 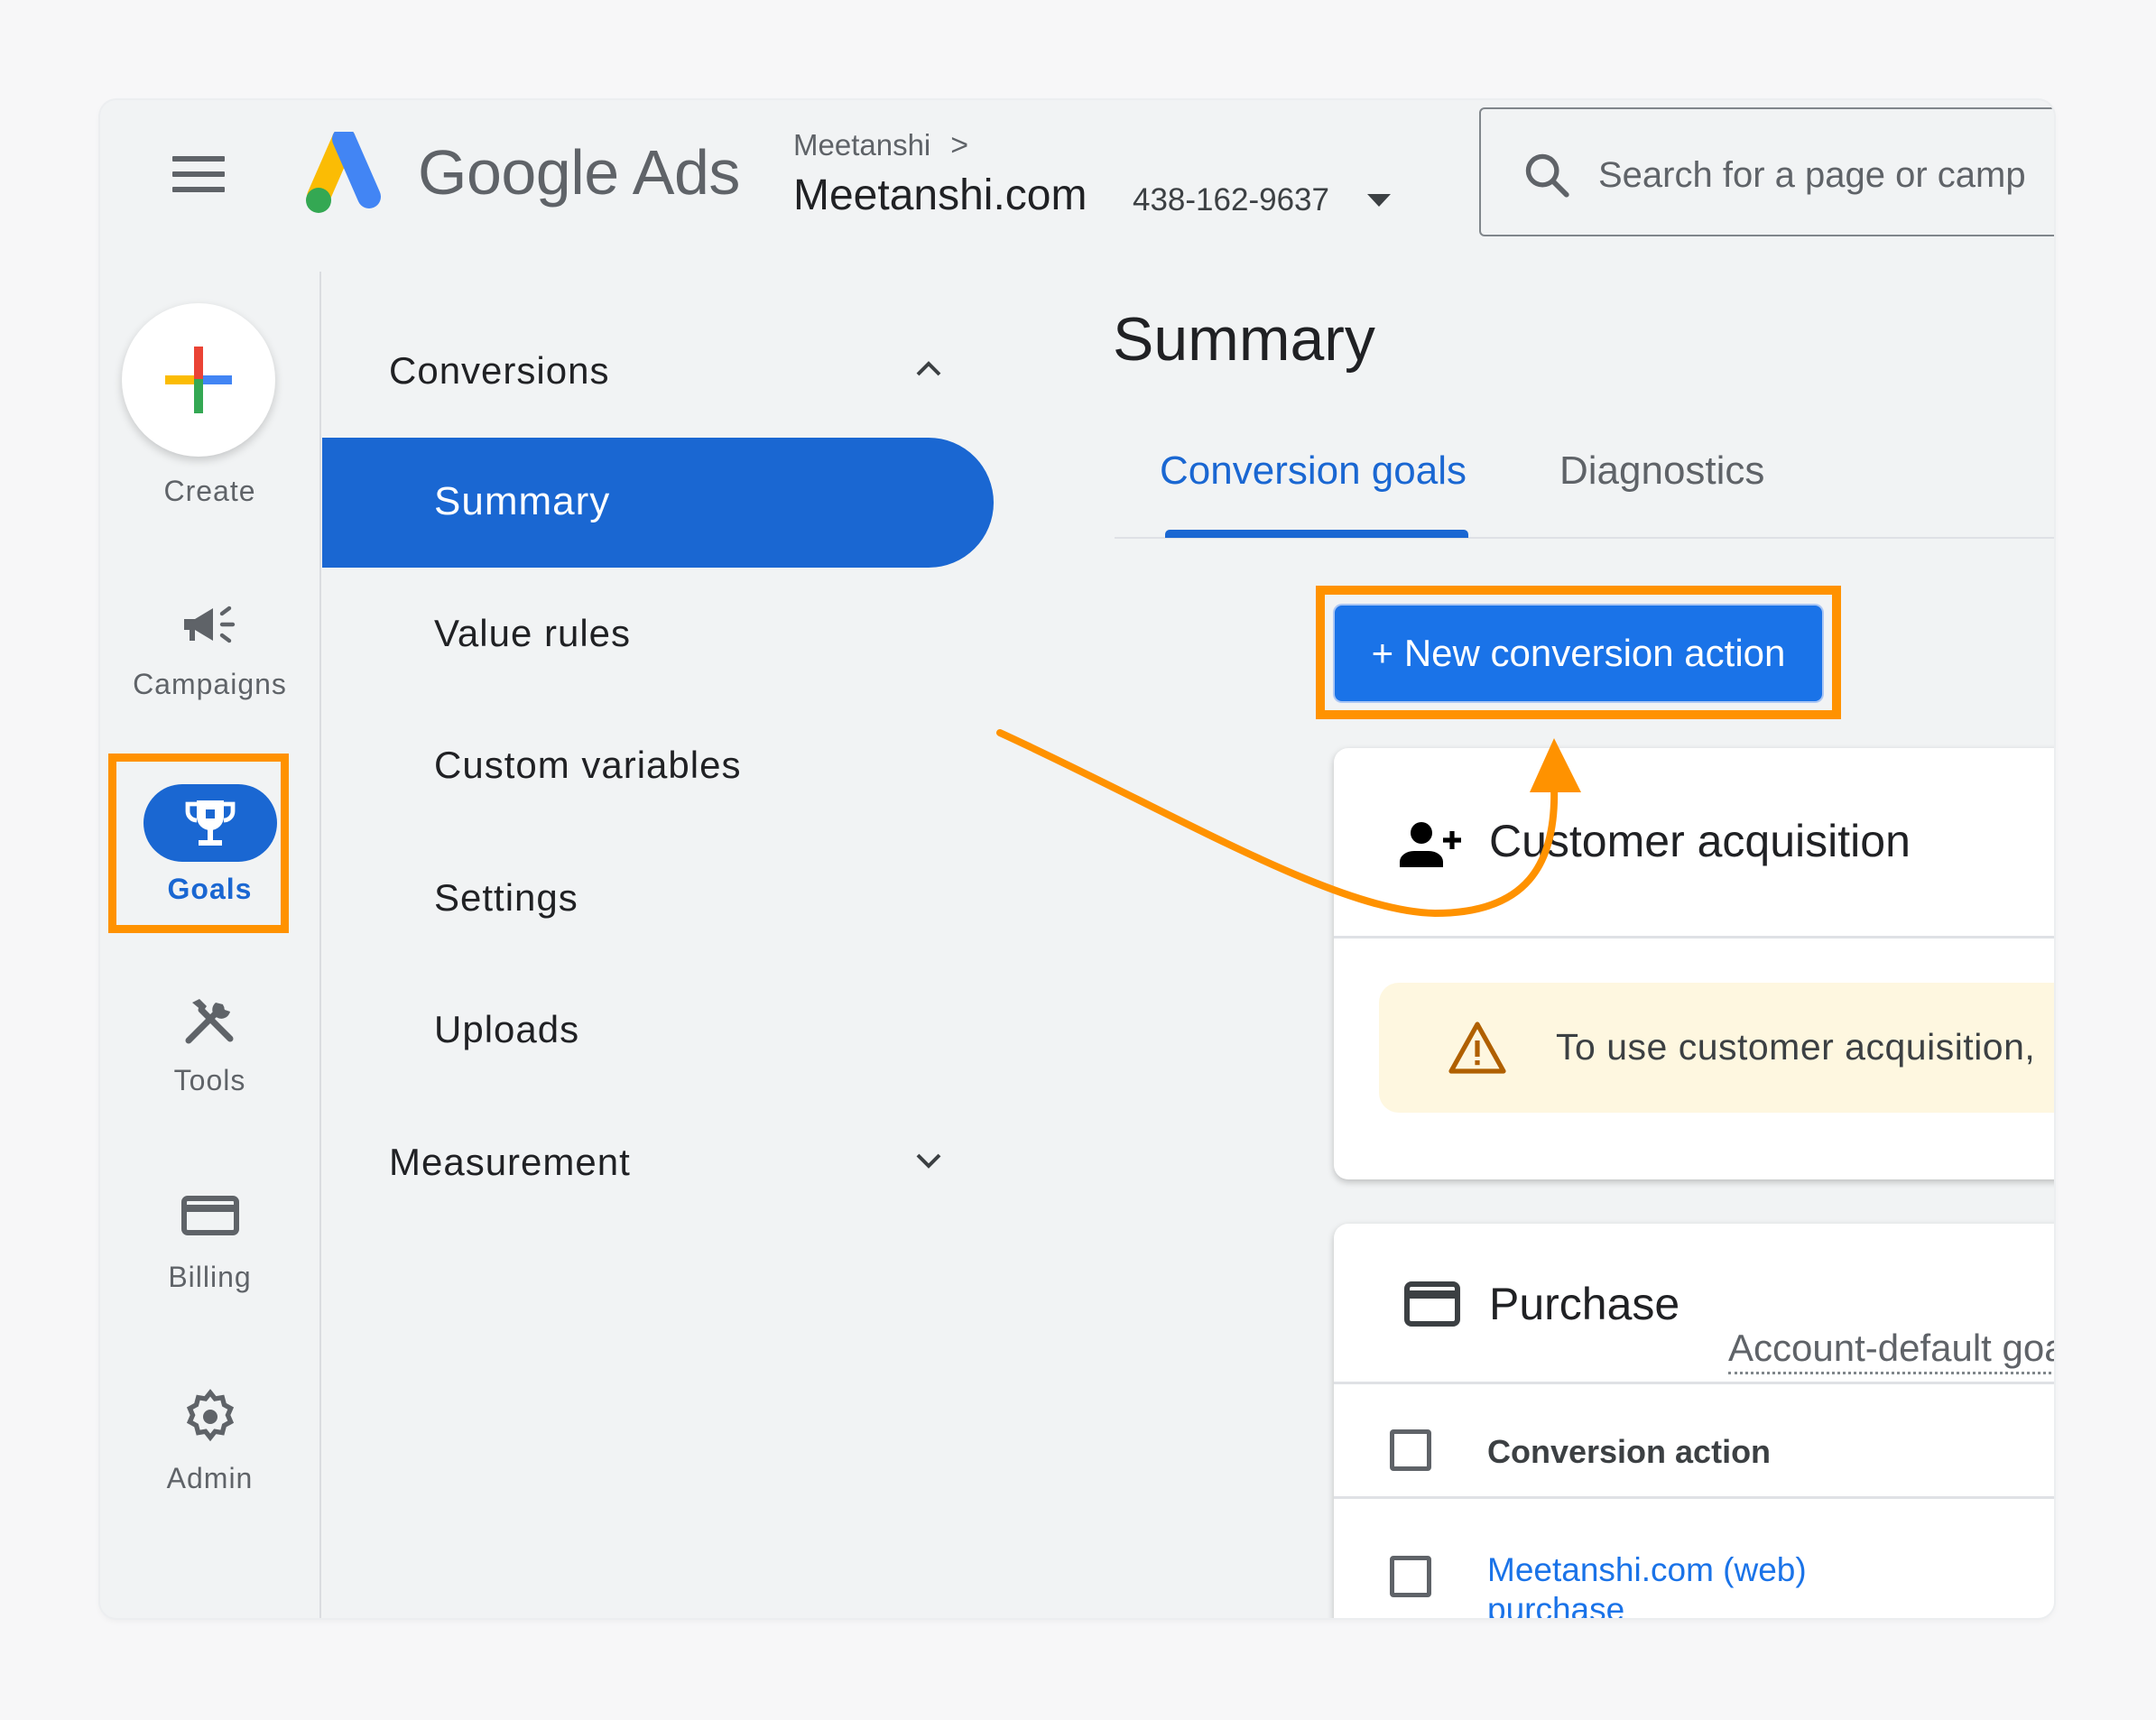 What do you see at coordinates (1316, 534) in the screenshot?
I see `active-tab-indicator` at bounding box center [1316, 534].